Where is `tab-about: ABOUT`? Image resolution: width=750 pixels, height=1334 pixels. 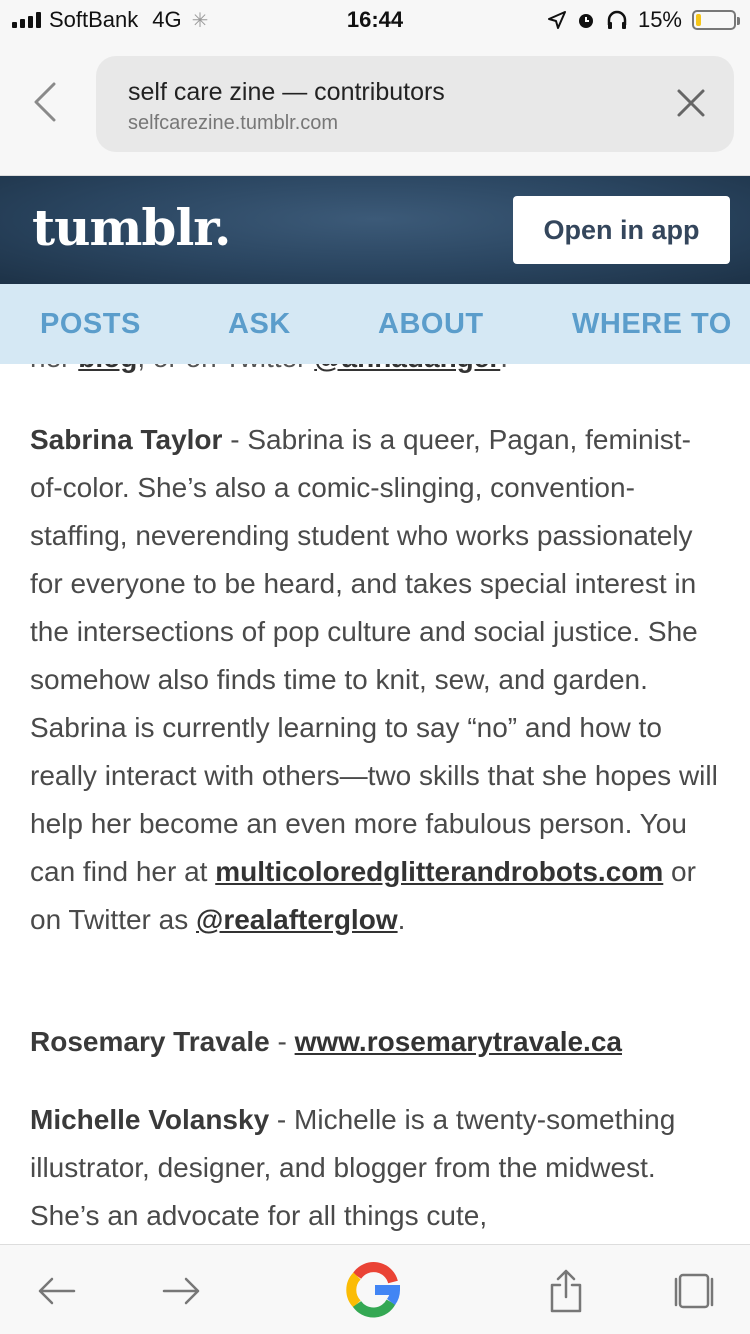
tab-about: ABOUT is located at coordinates (431, 324).